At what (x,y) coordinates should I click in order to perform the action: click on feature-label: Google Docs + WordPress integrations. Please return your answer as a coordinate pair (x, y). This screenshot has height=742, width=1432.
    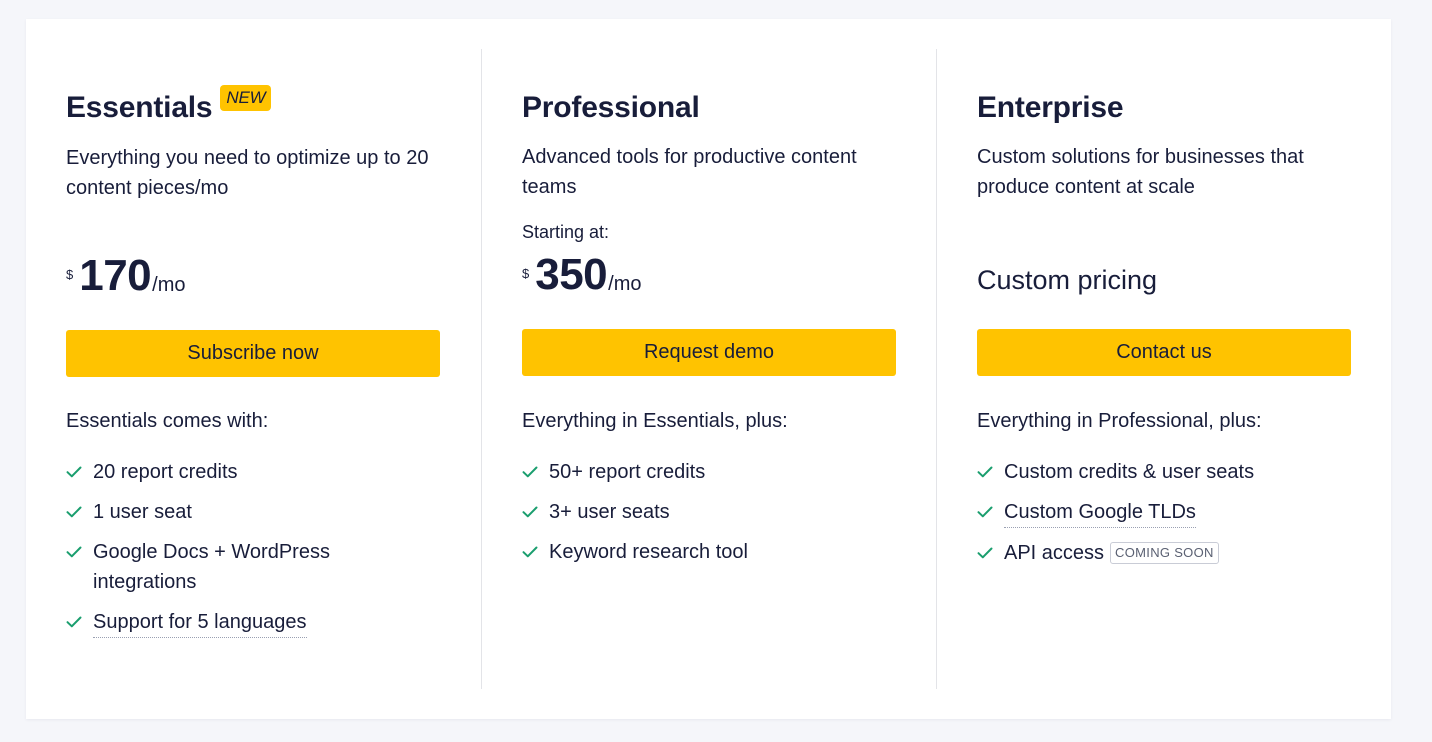
    Looking at the image, I should click on (211, 567).